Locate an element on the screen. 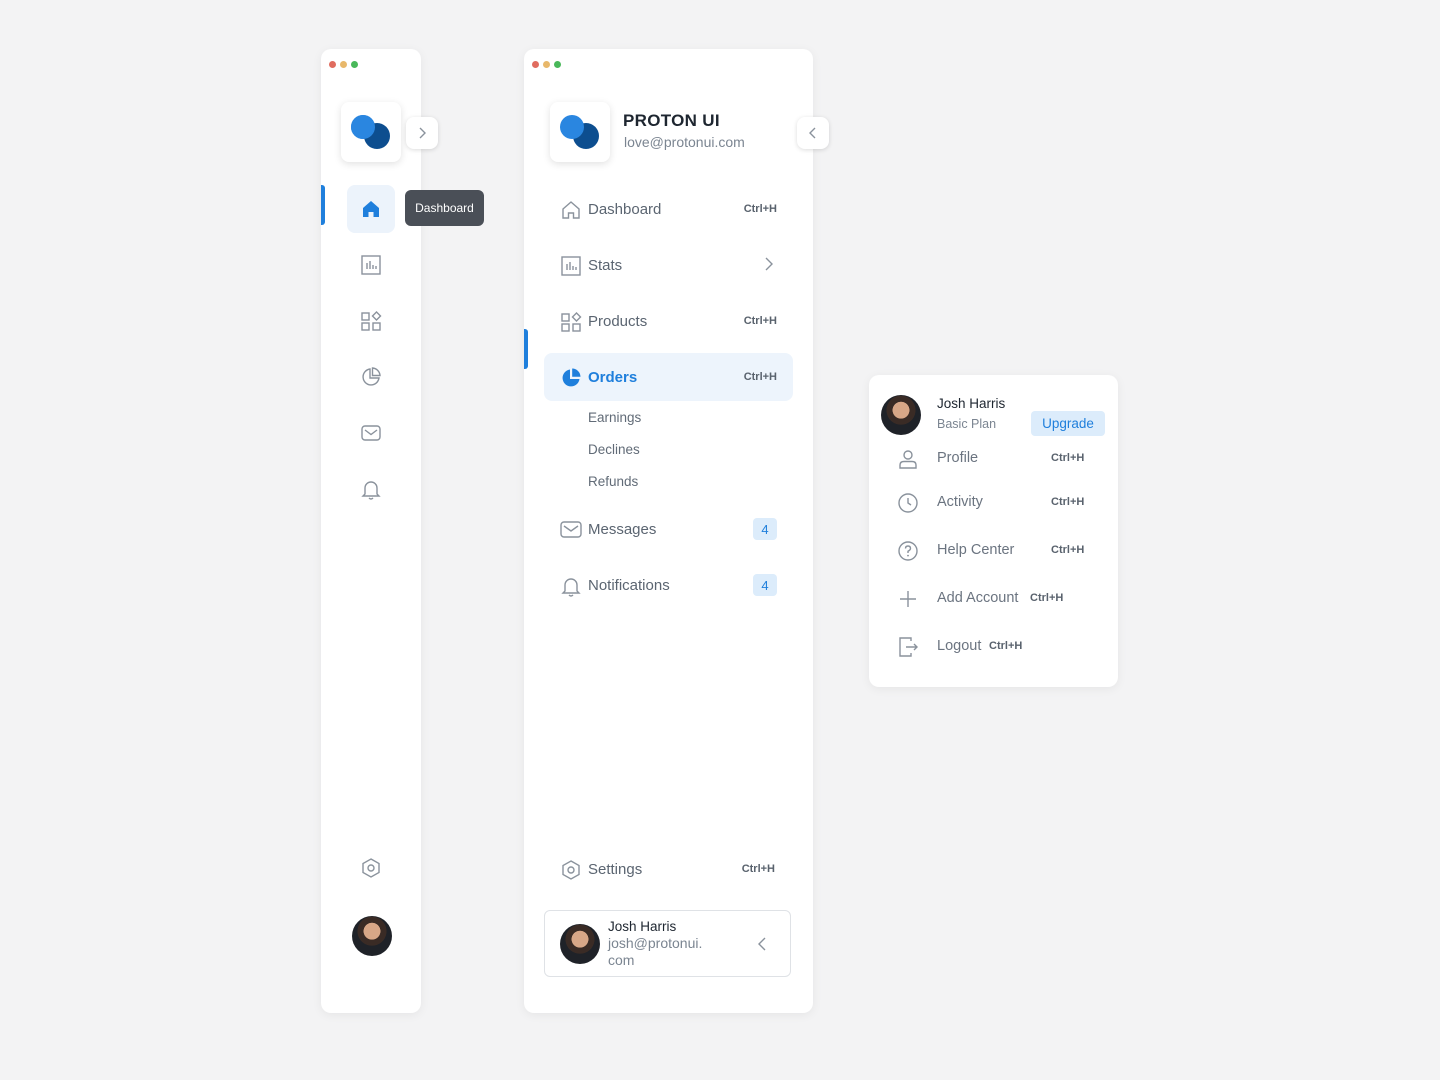  collapse-sidebar-button is located at coordinates (813, 133).